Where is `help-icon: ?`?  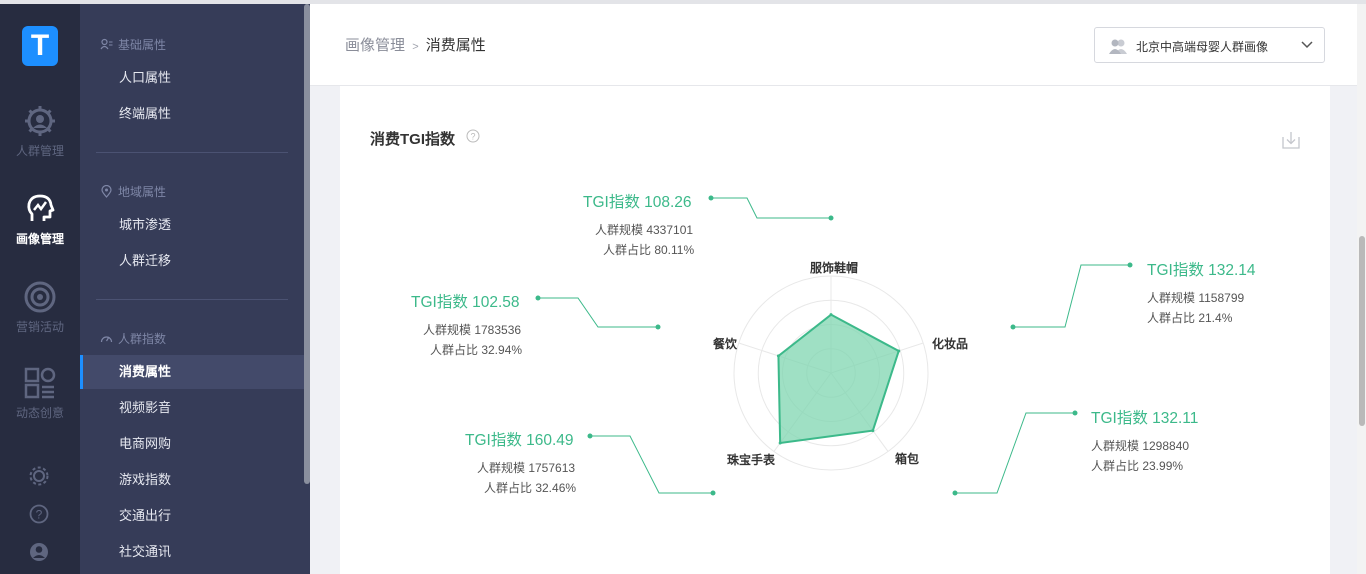
help-icon: ? is located at coordinates (39, 514).